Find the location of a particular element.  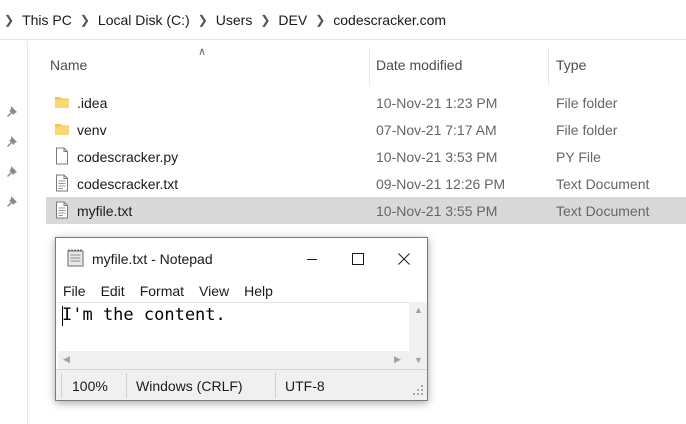

column-headers: ∧ Name Date modified Type is located at coordinates (363, 65).